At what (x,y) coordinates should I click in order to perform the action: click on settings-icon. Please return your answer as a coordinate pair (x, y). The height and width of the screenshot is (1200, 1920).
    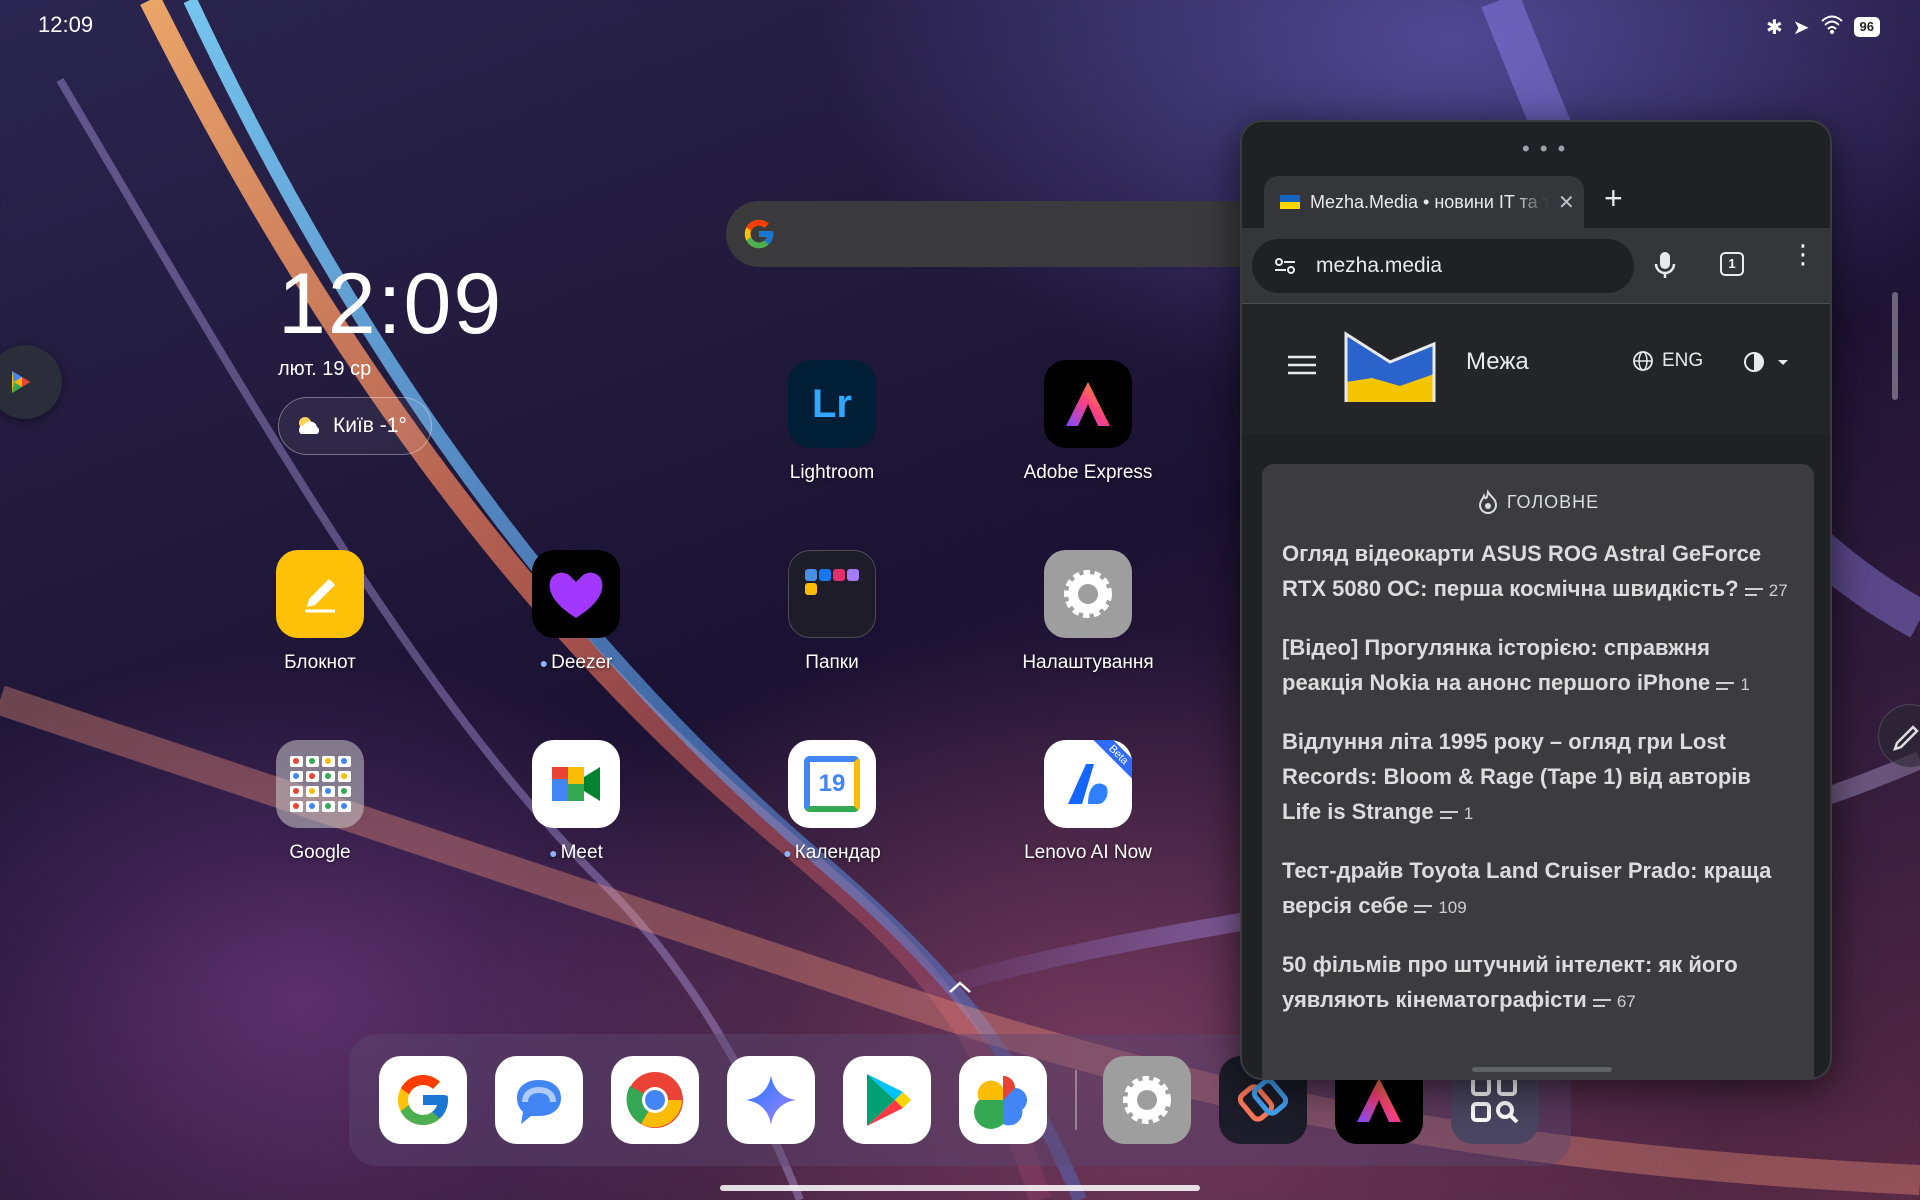
    Looking at the image, I should click on (1147, 1100).